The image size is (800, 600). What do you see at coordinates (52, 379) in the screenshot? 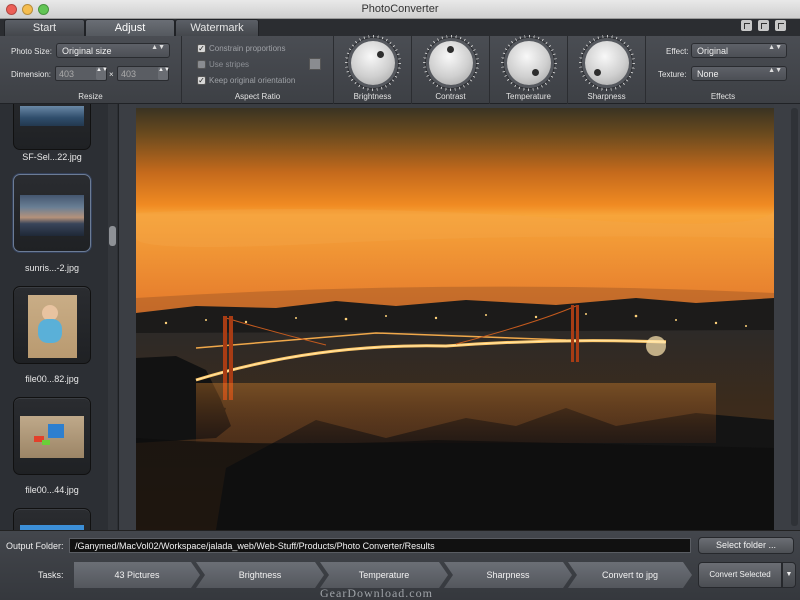
I see `thumbnail-name: file00...82.jpg` at bounding box center [52, 379].